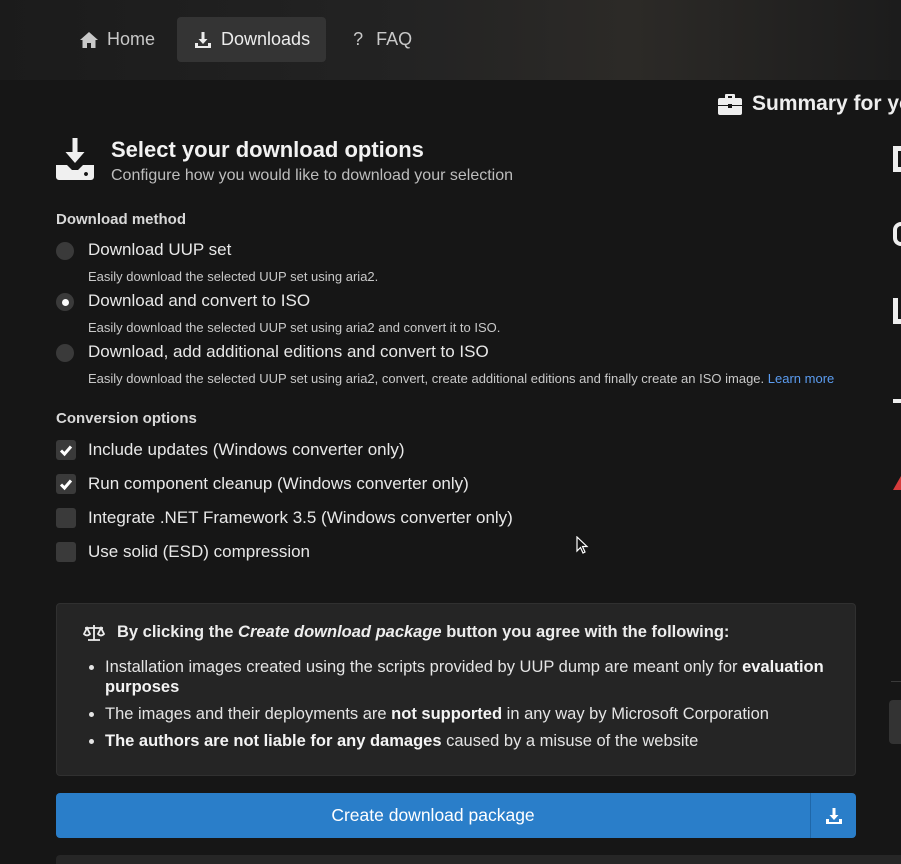 The width and height of the screenshot is (901, 864). What do you see at coordinates (75, 159) in the screenshot?
I see `download-drive-icon` at bounding box center [75, 159].